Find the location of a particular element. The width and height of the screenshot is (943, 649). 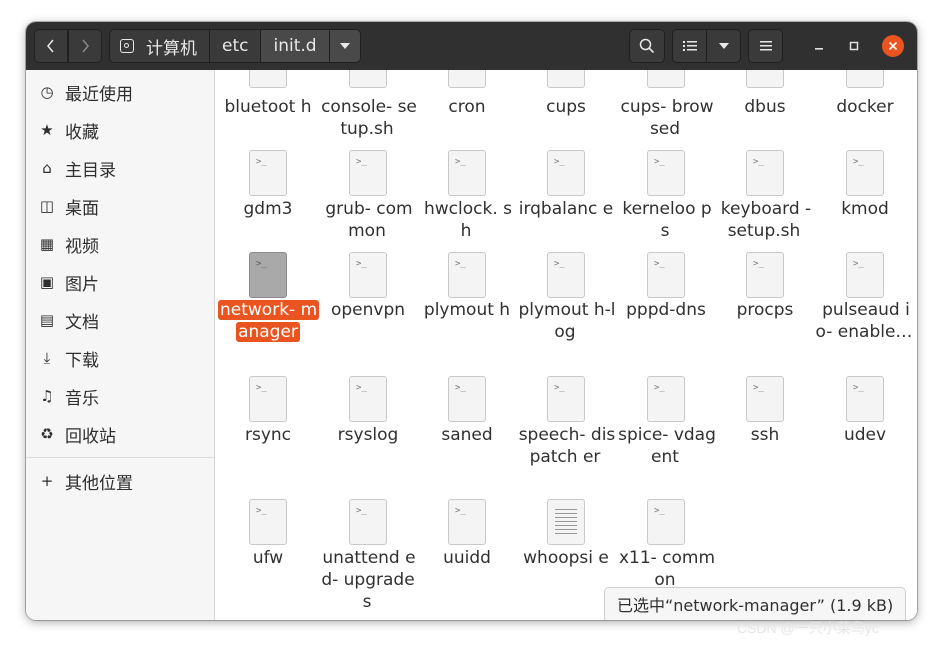

hamburger-menu-button is located at coordinates (765, 46).